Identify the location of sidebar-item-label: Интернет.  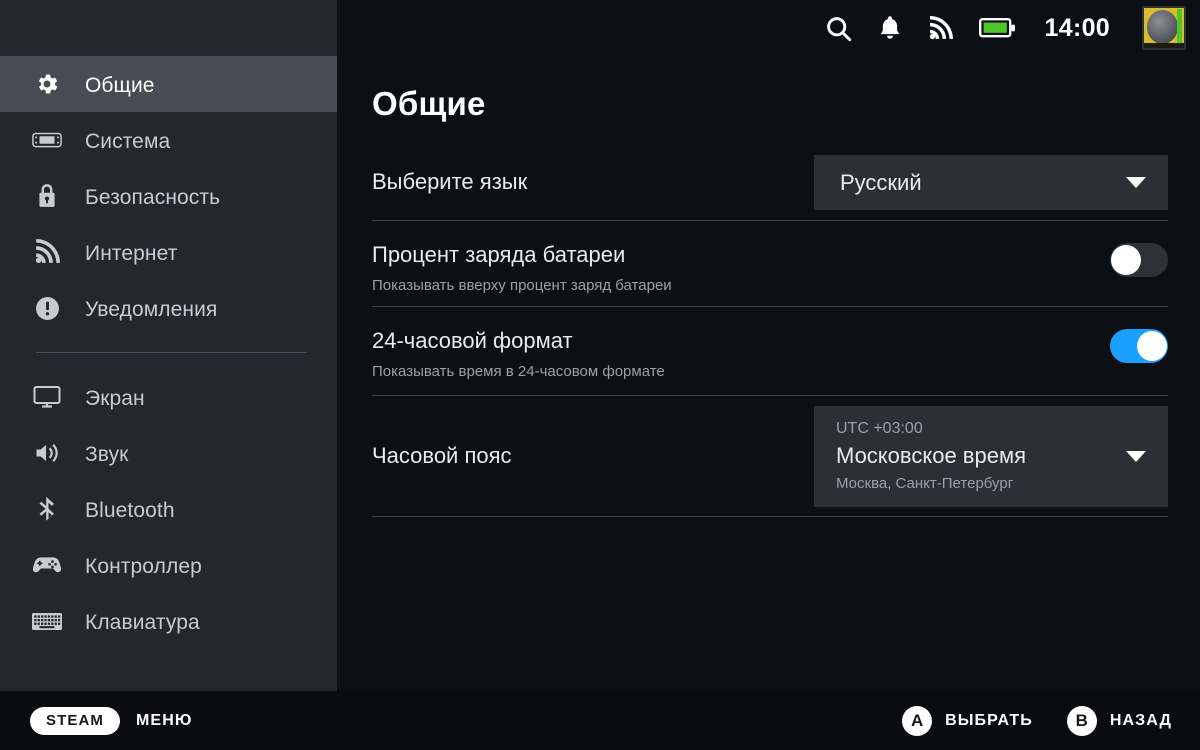
(131, 253).